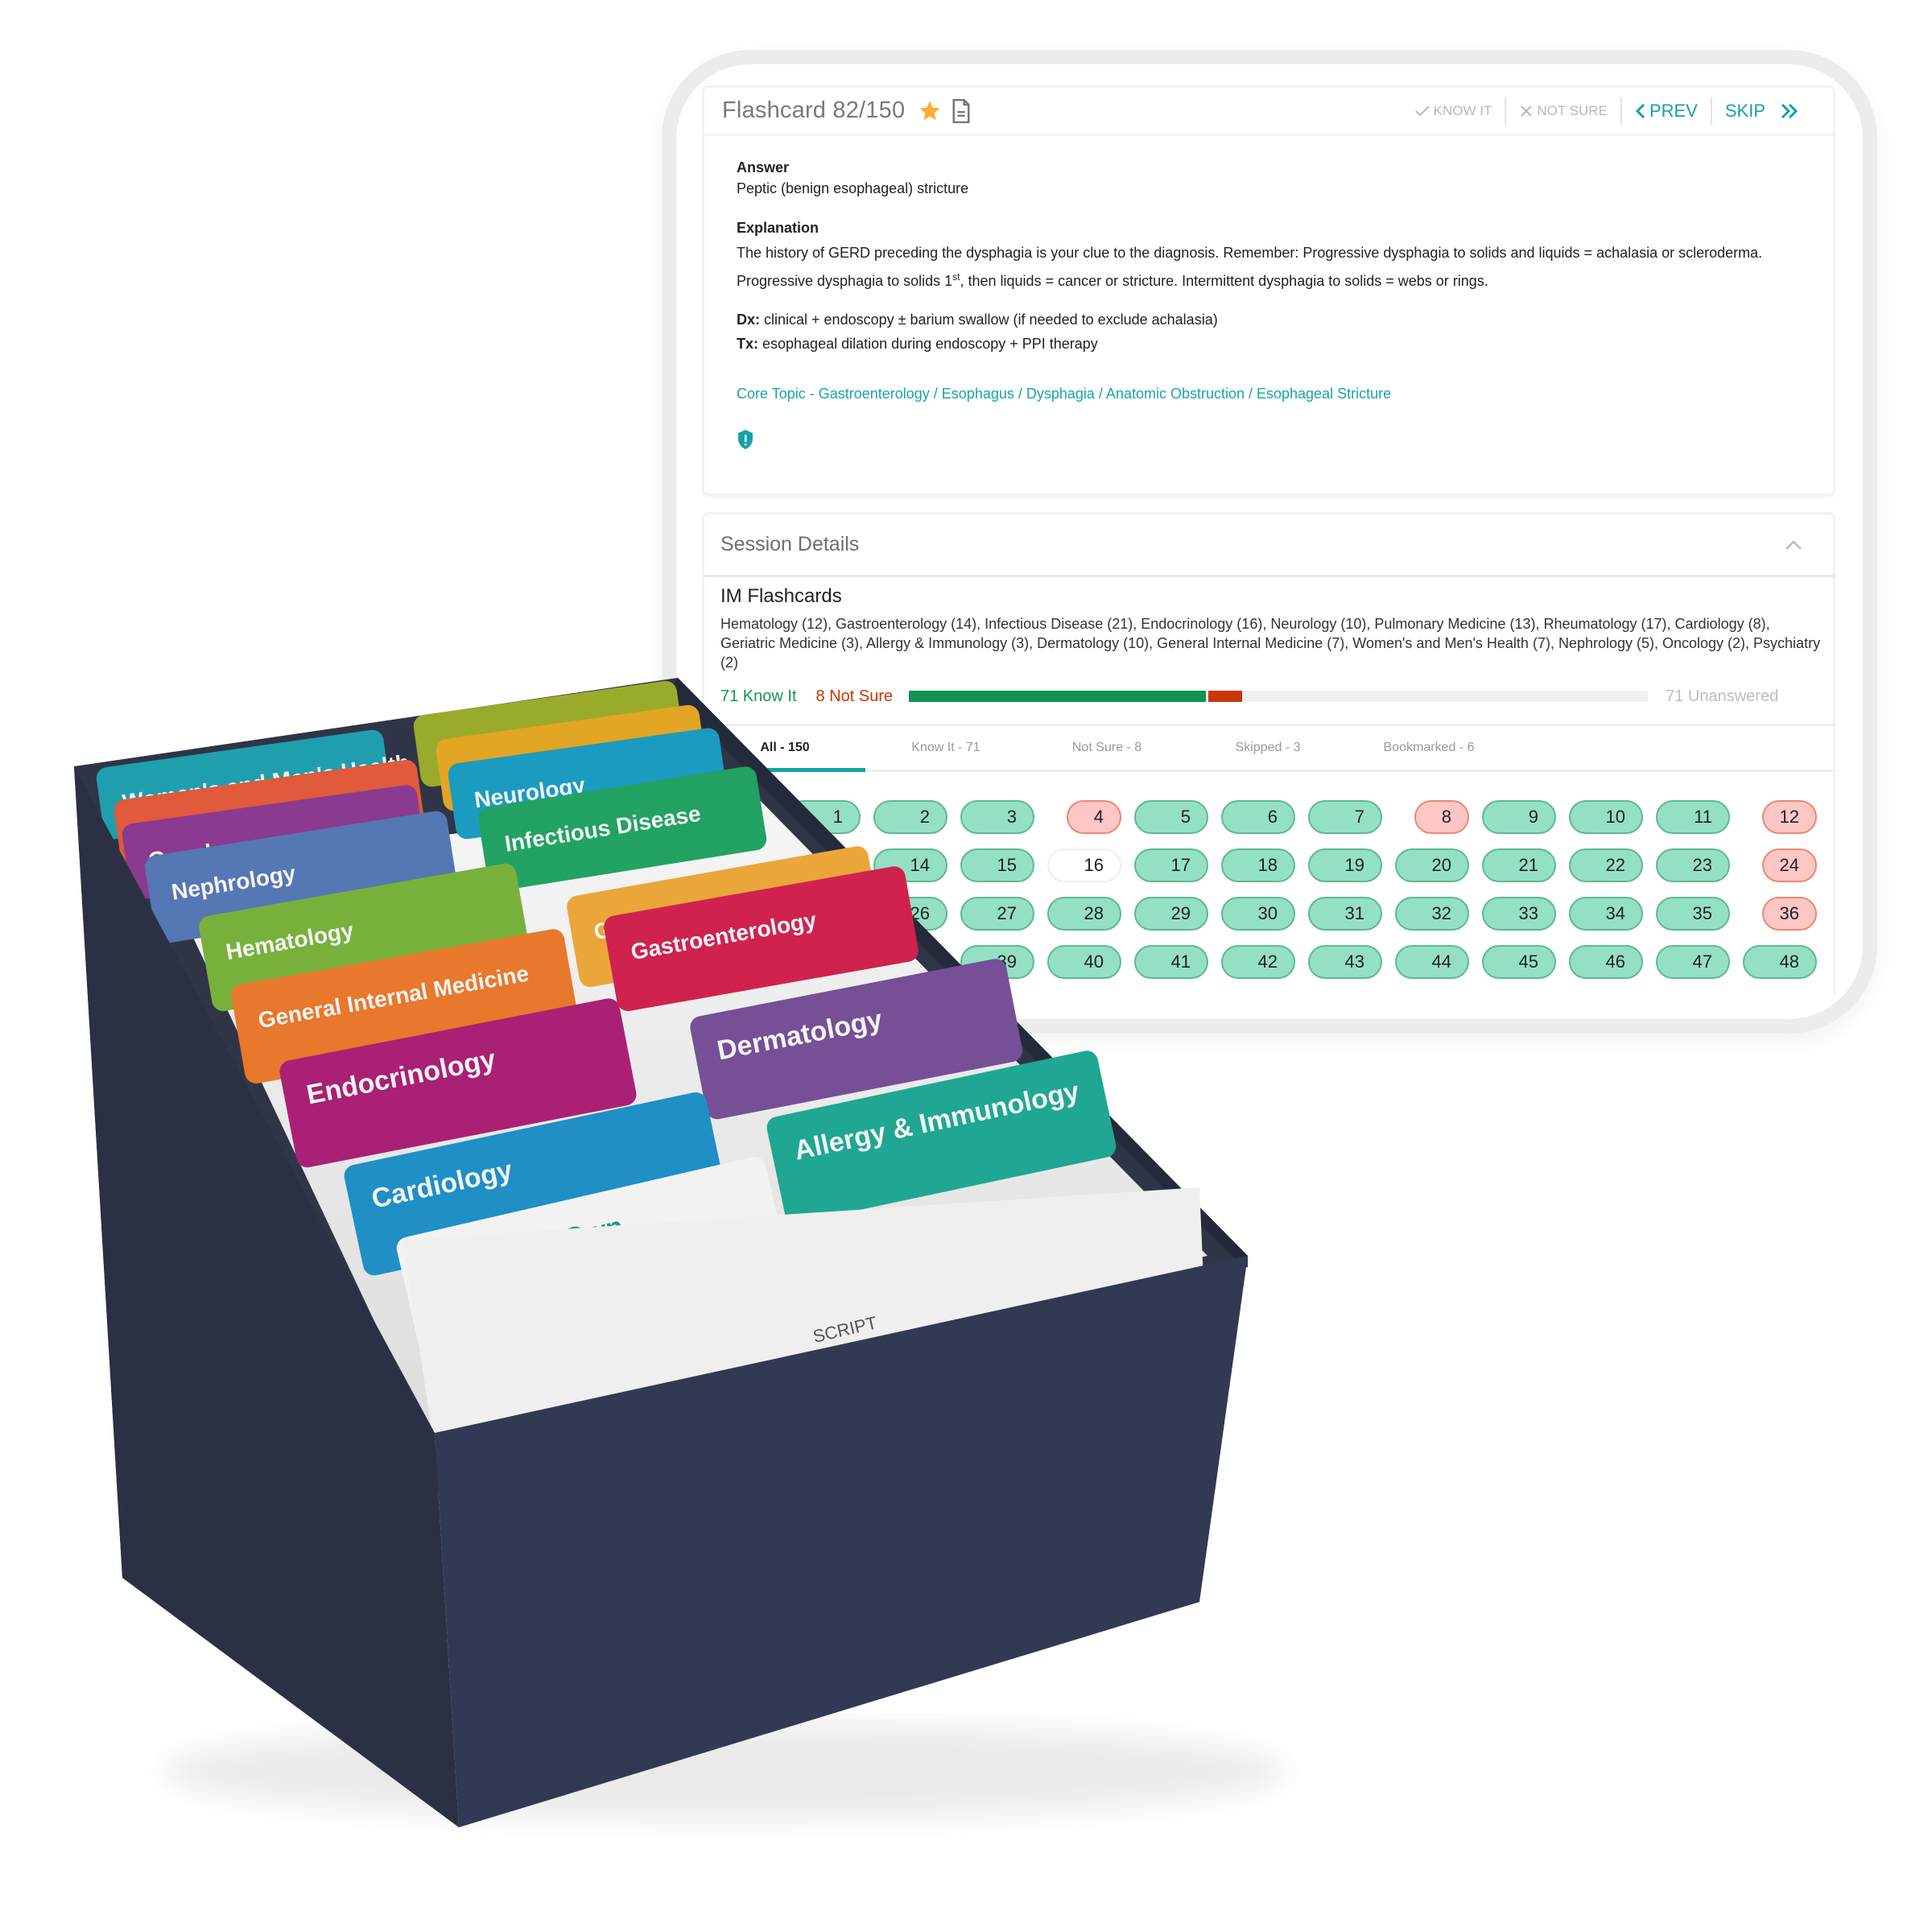 The height and width of the screenshot is (1932, 1932). I want to click on not-sure-count: 8 Not Sure, so click(854, 696).